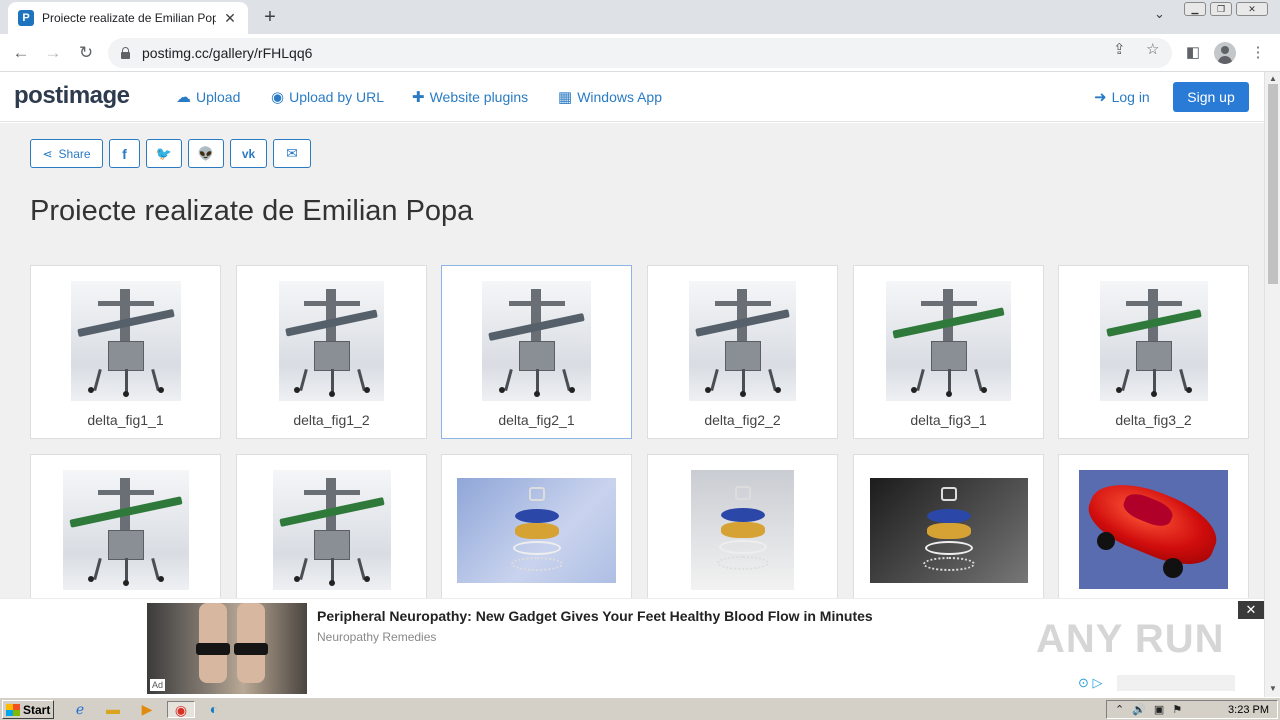  Describe the element at coordinates (1119, 709) in the screenshot. I see `tray-expand-icon: ⌃` at that location.